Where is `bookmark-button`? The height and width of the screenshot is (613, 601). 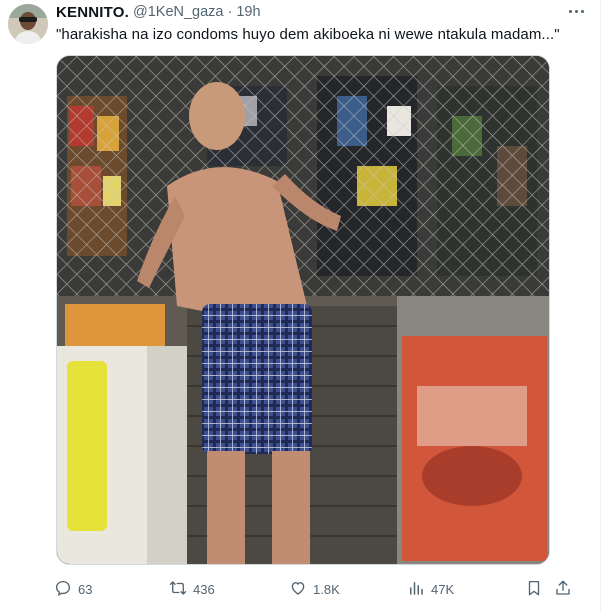 bookmark-button is located at coordinates (534, 589).